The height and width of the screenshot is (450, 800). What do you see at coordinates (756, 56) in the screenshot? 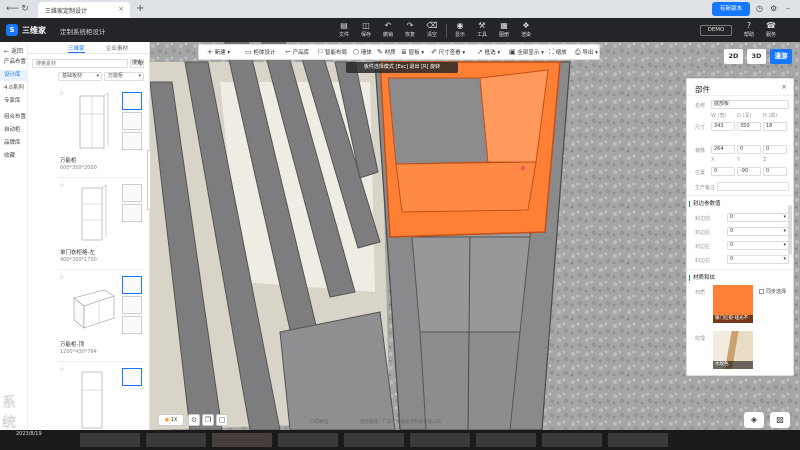
I see `view-3d-button: 3D` at bounding box center [756, 56].